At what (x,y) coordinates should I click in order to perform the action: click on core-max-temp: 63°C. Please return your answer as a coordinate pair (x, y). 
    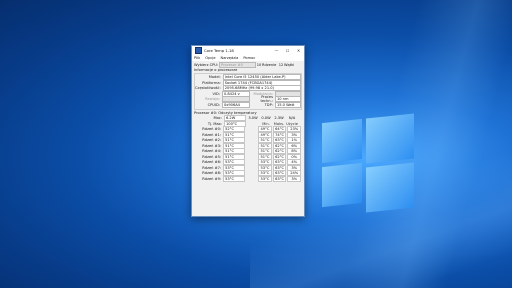
    Looking at the image, I should click on (279, 178).